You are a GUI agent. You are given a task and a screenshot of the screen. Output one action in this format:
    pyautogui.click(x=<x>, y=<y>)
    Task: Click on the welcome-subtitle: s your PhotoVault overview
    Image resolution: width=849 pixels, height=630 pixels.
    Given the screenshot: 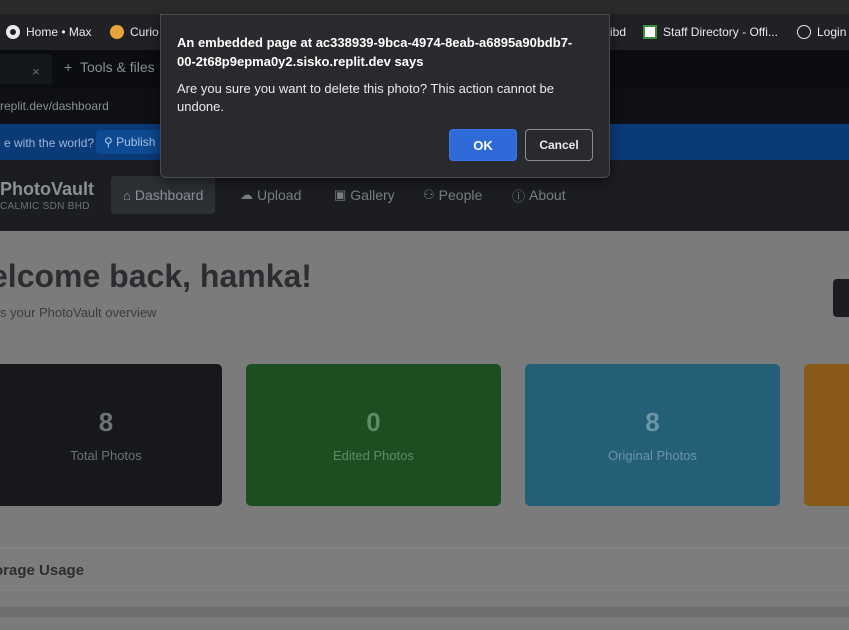 What is the action you would take?
    pyautogui.click(x=78, y=312)
    